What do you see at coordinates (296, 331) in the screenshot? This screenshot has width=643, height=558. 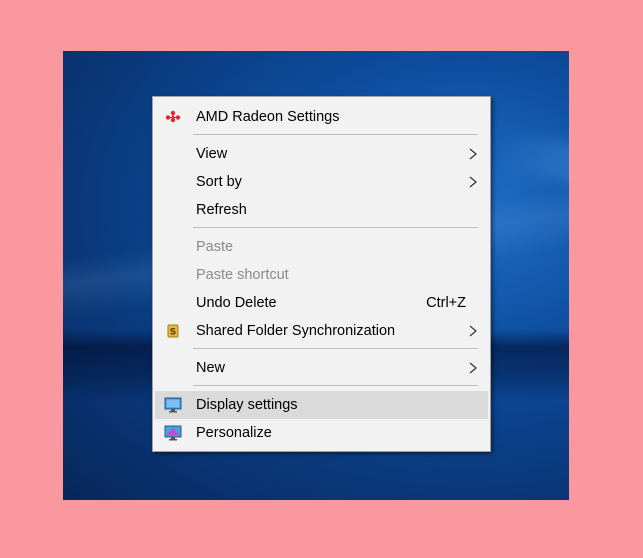 I see `menu-item-label: Shared Folder Synchronization` at bounding box center [296, 331].